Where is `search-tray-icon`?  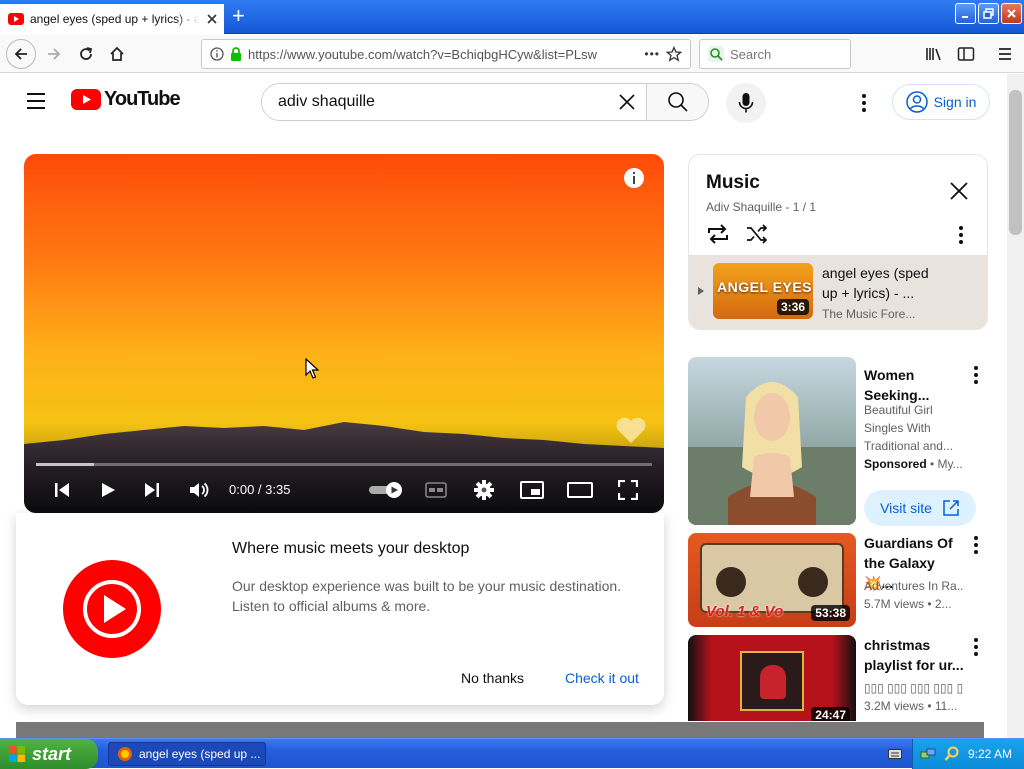
search-tray-icon is located at coordinates (952, 754).